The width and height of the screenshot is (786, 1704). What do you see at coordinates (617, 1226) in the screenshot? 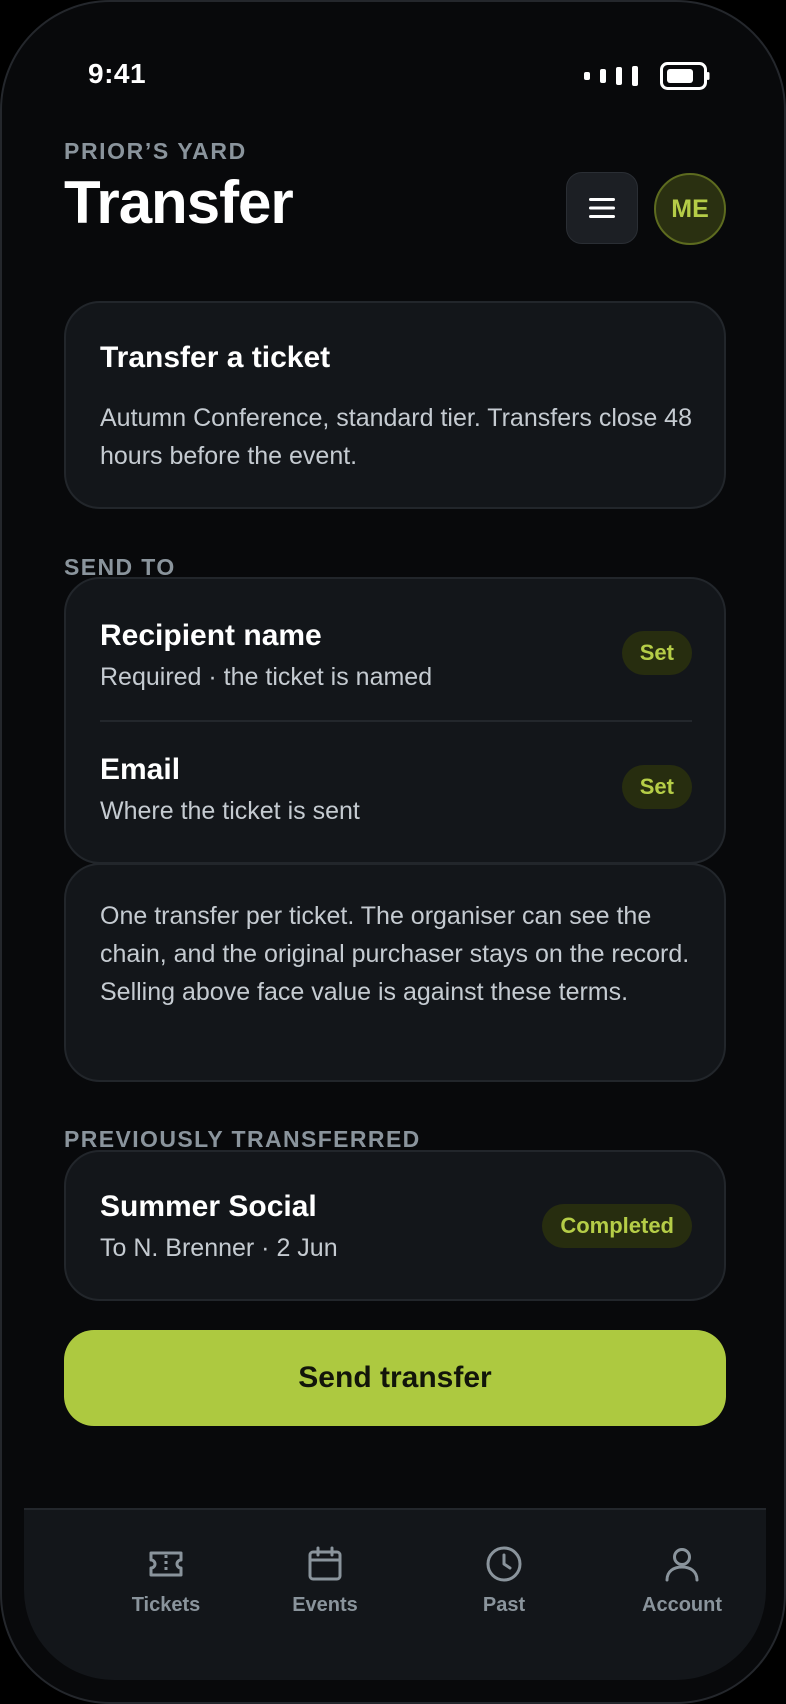
I see `status-badge: Completed` at bounding box center [617, 1226].